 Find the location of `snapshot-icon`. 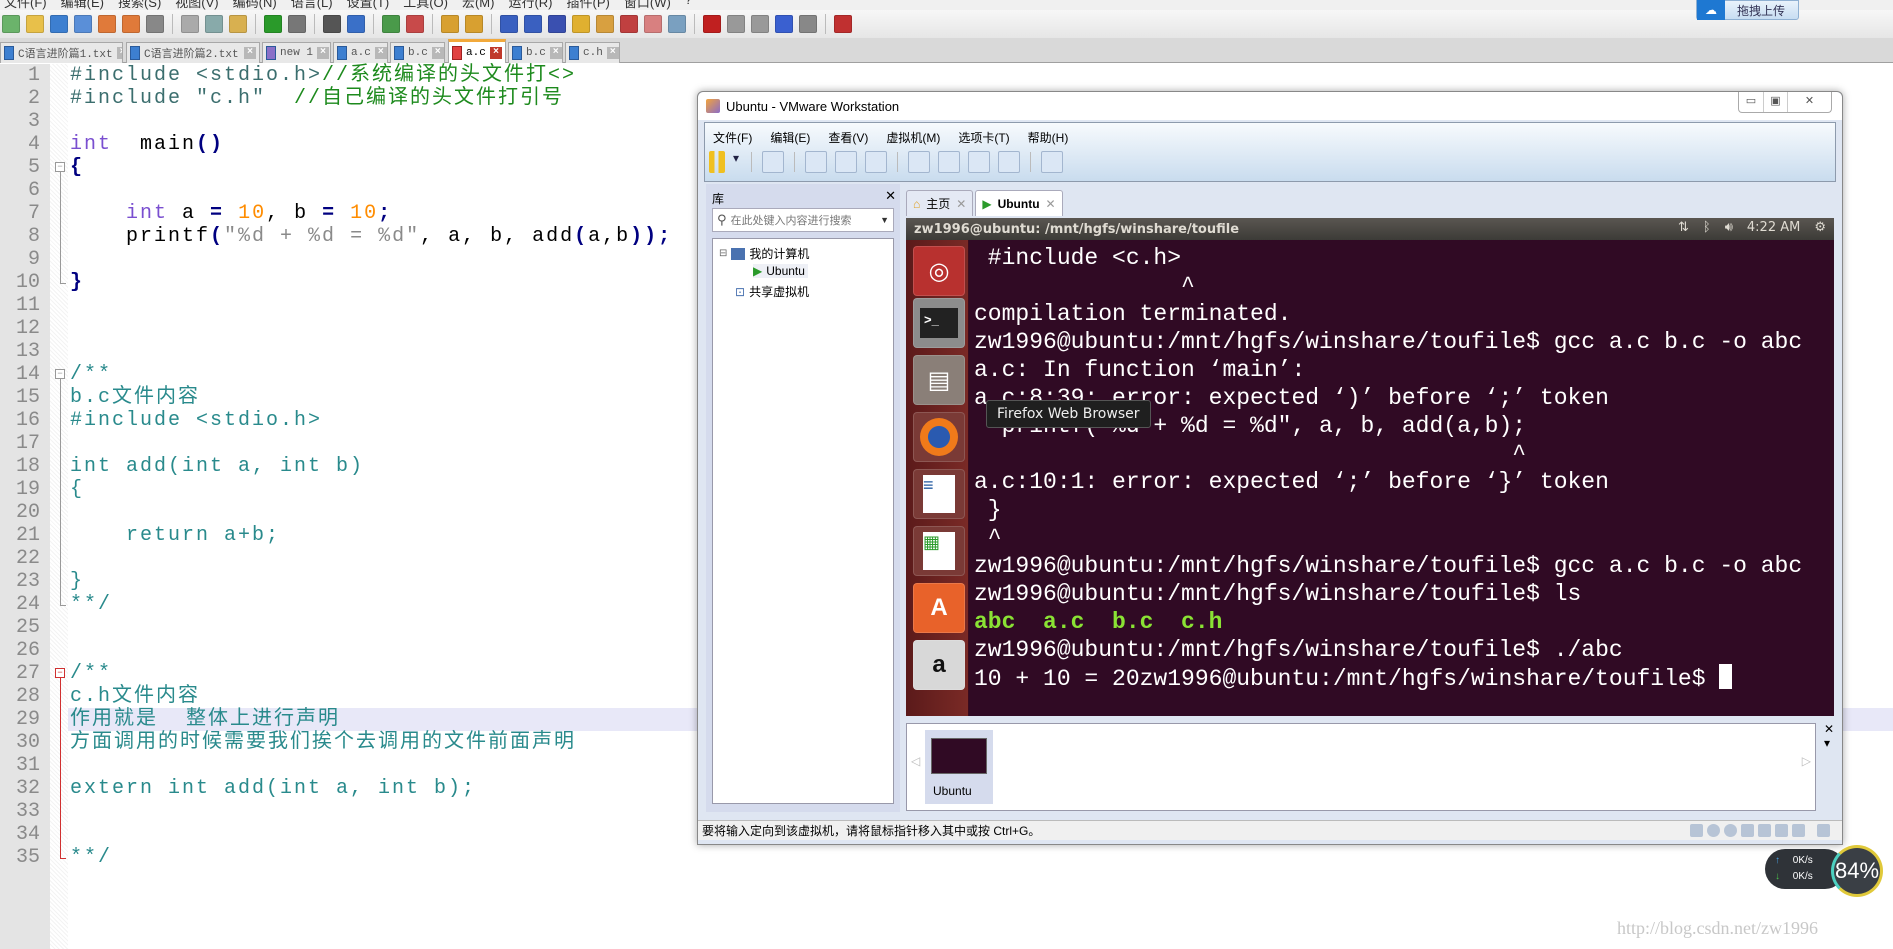

snapshot-icon is located at coordinates (816, 162).